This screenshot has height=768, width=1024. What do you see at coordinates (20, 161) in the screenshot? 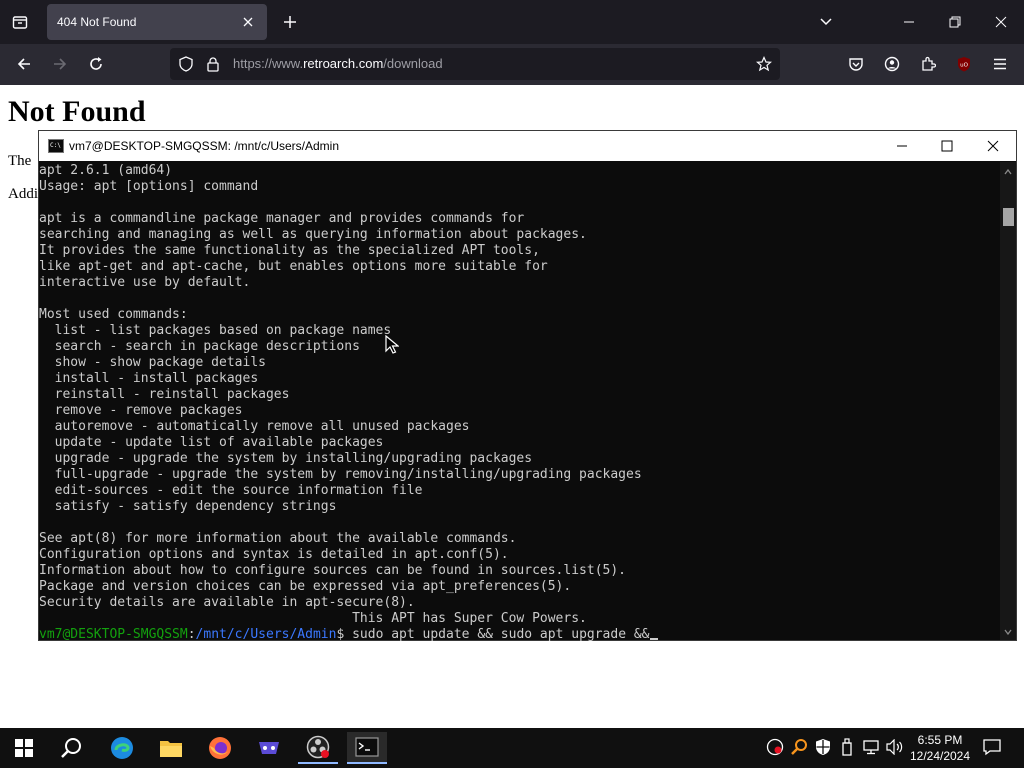
I see `page-text-1: The` at bounding box center [20, 161].